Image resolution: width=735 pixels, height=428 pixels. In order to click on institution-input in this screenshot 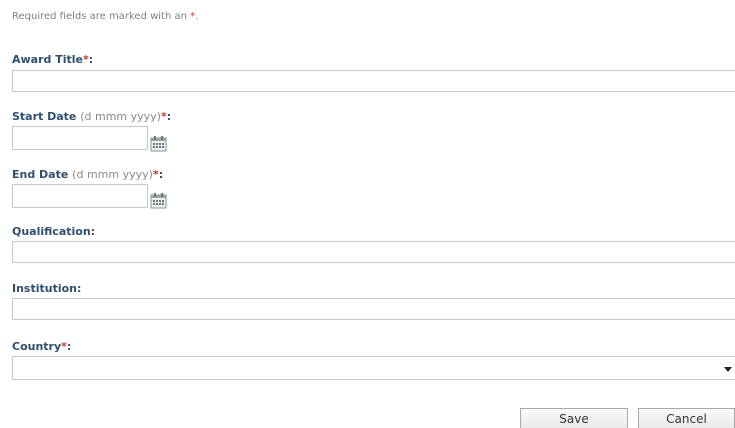, I will do `click(373, 309)`.